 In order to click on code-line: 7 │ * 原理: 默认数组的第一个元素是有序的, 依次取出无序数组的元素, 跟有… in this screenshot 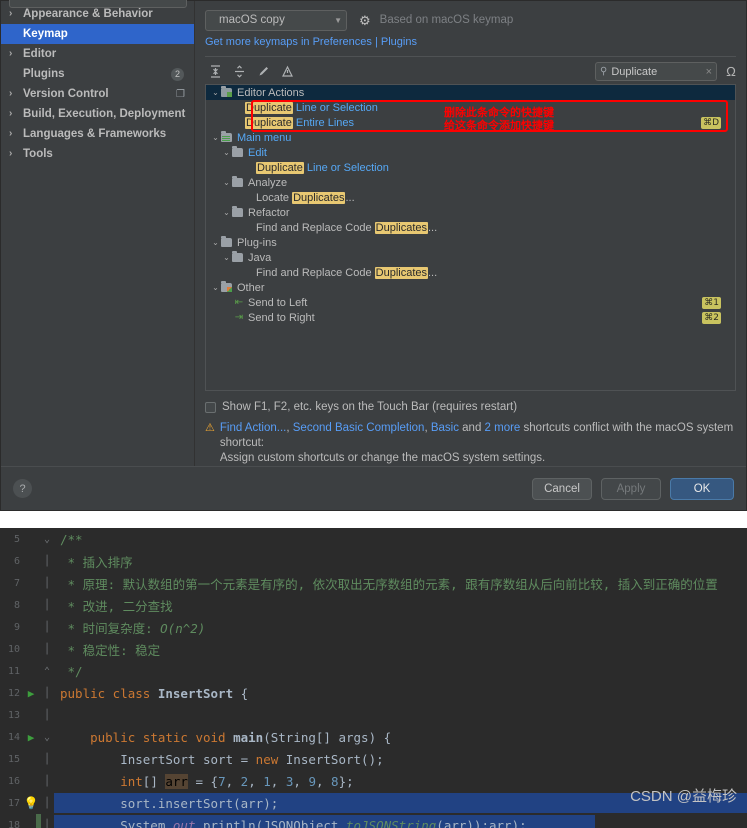, I will do `click(373, 583)`.